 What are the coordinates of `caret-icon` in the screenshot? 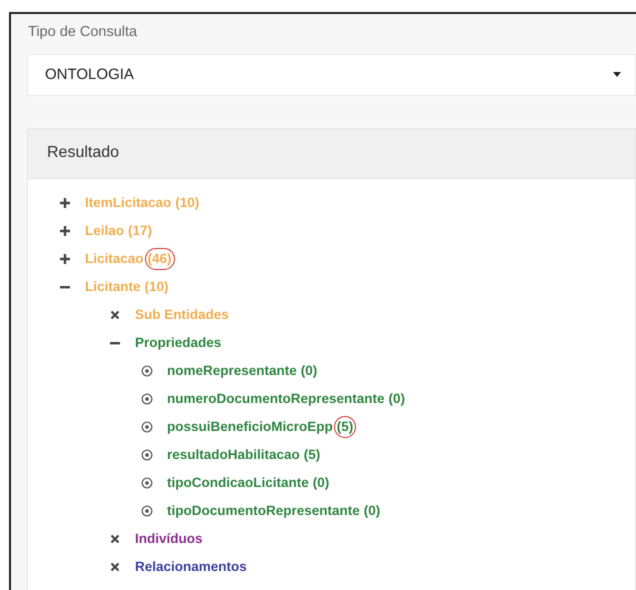 It's located at (617, 75).